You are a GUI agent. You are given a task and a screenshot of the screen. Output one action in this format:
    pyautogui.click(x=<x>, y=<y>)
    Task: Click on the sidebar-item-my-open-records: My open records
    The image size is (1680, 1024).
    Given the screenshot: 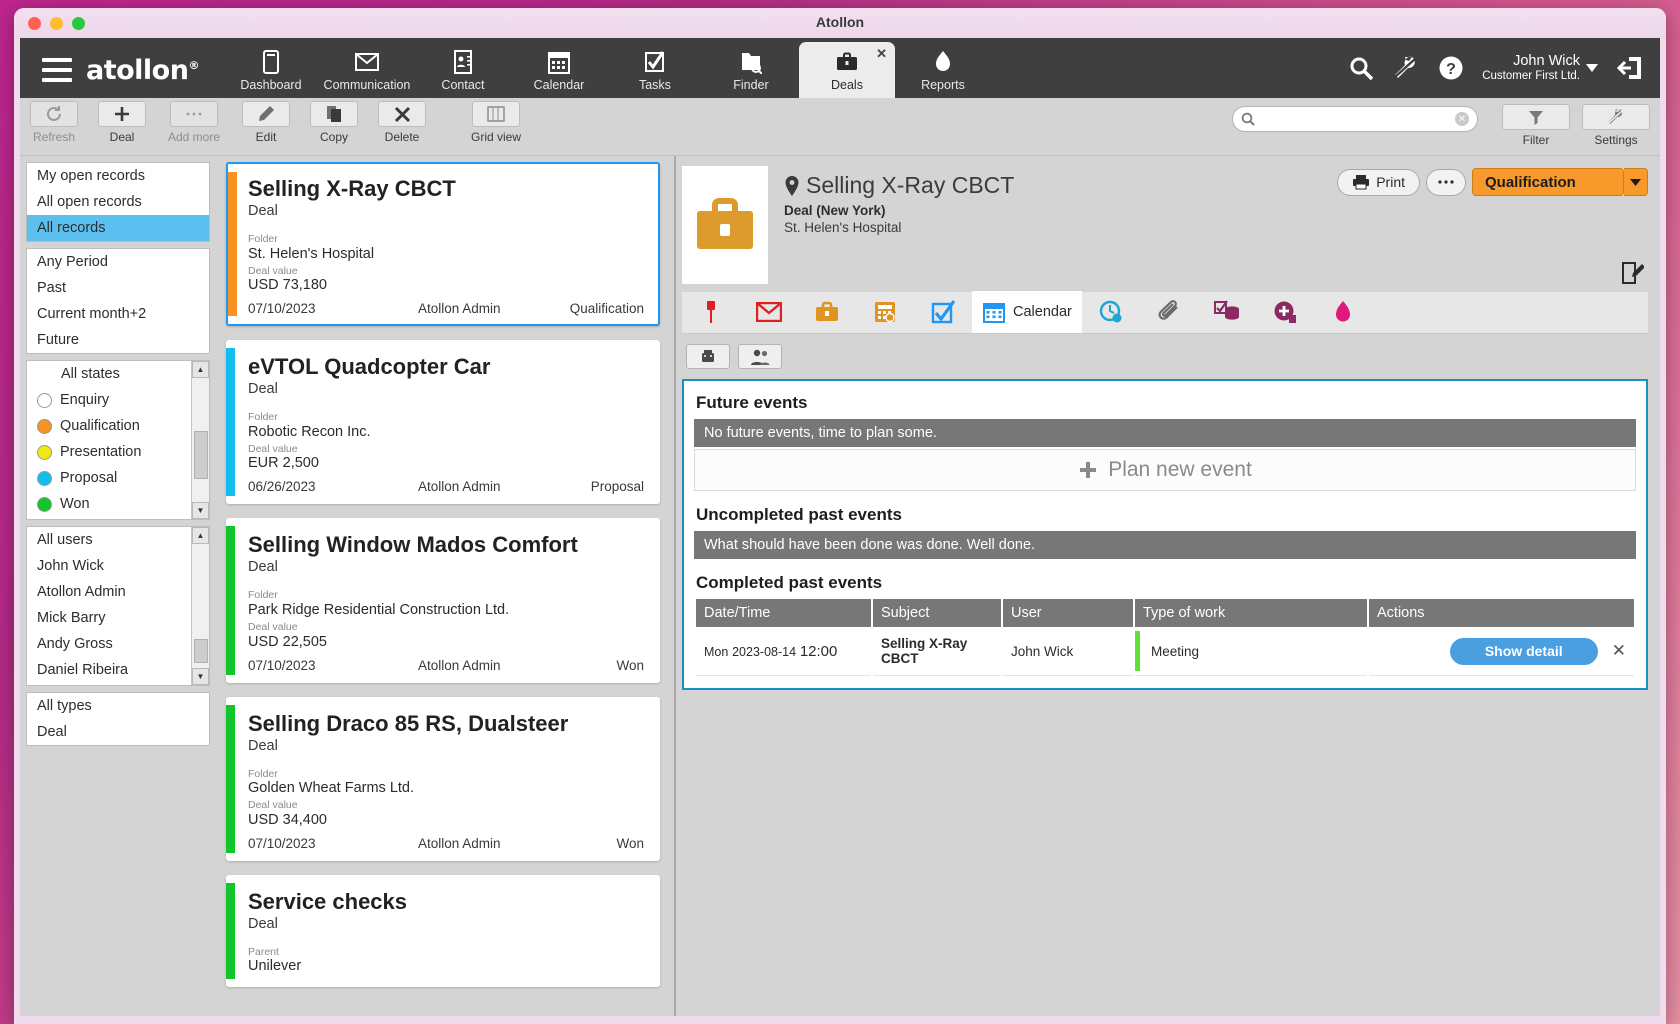 What is the action you would take?
    pyautogui.click(x=118, y=176)
    